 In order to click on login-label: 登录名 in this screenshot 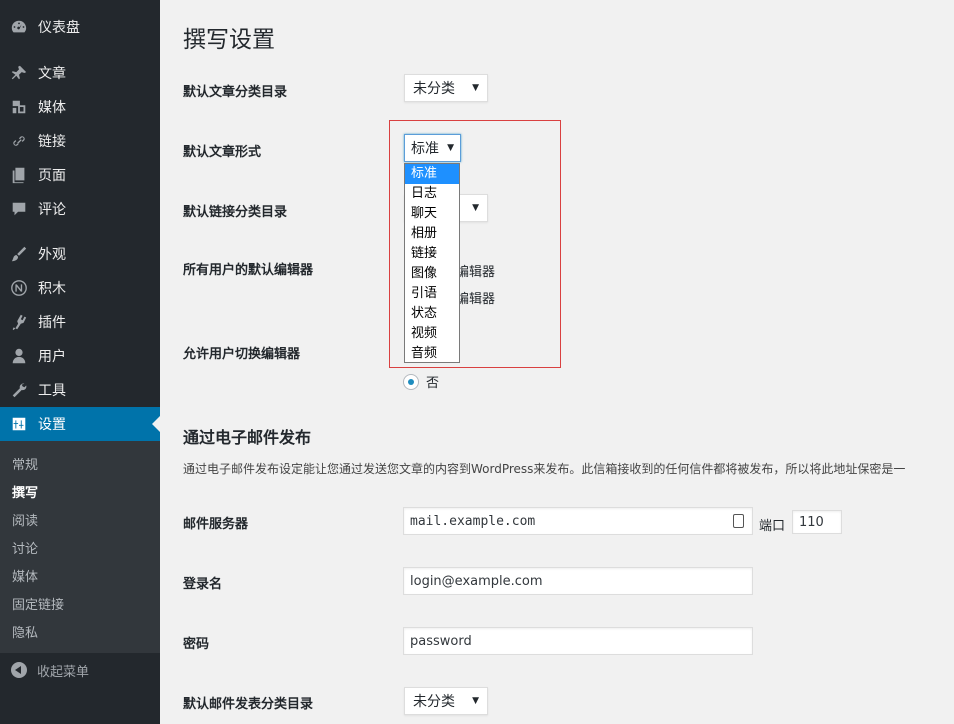, I will do `click(203, 584)`.